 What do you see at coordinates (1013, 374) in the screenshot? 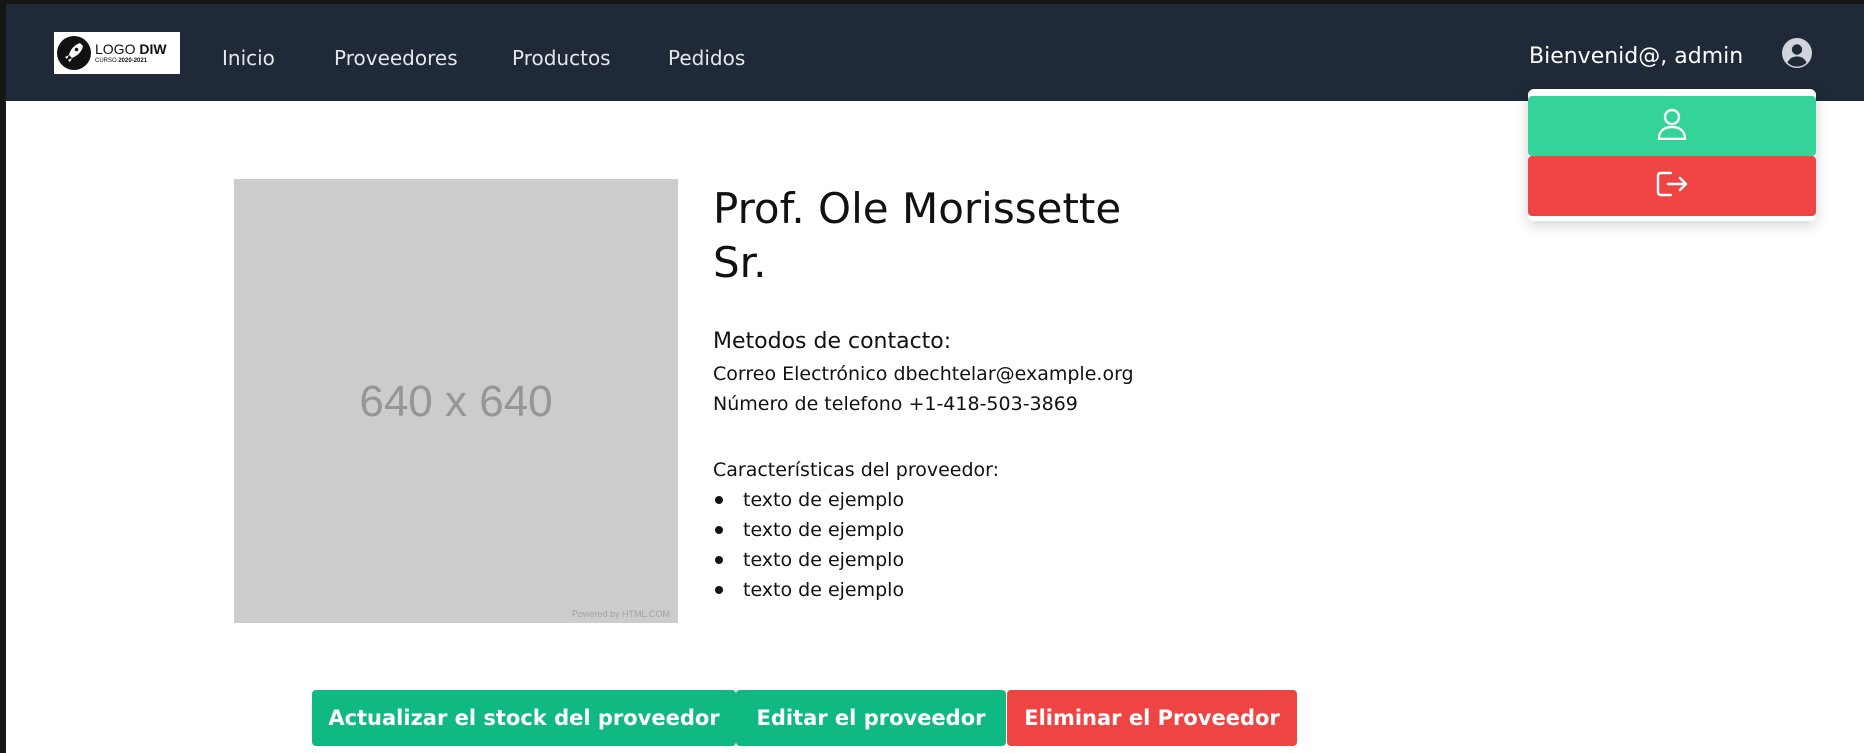
I see `email-value: dbechtelar@example.org` at bounding box center [1013, 374].